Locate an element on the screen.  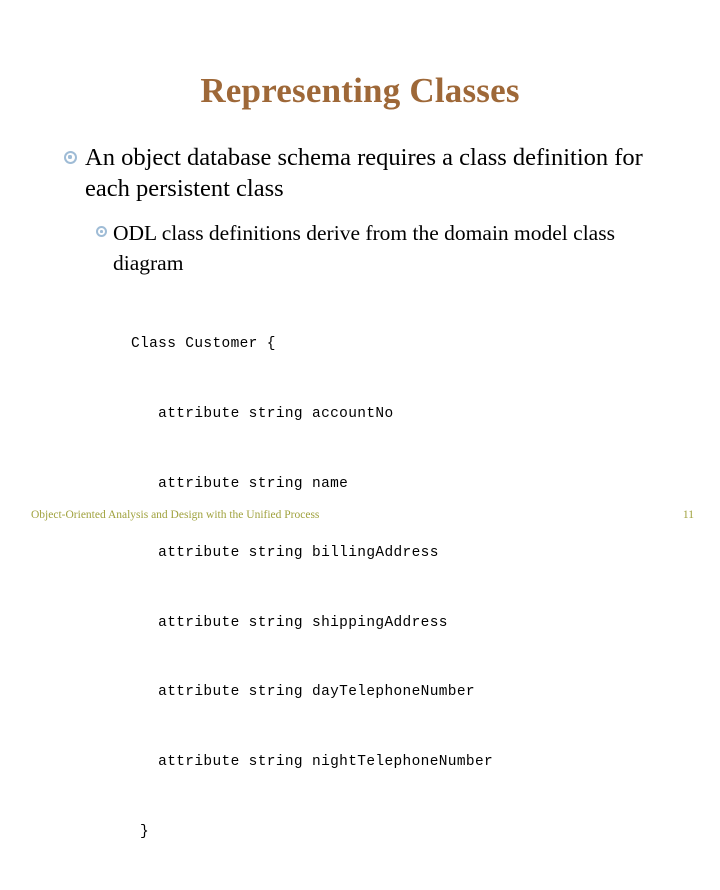
code-line: attribute string billingAddress is located at coordinates (285, 553).